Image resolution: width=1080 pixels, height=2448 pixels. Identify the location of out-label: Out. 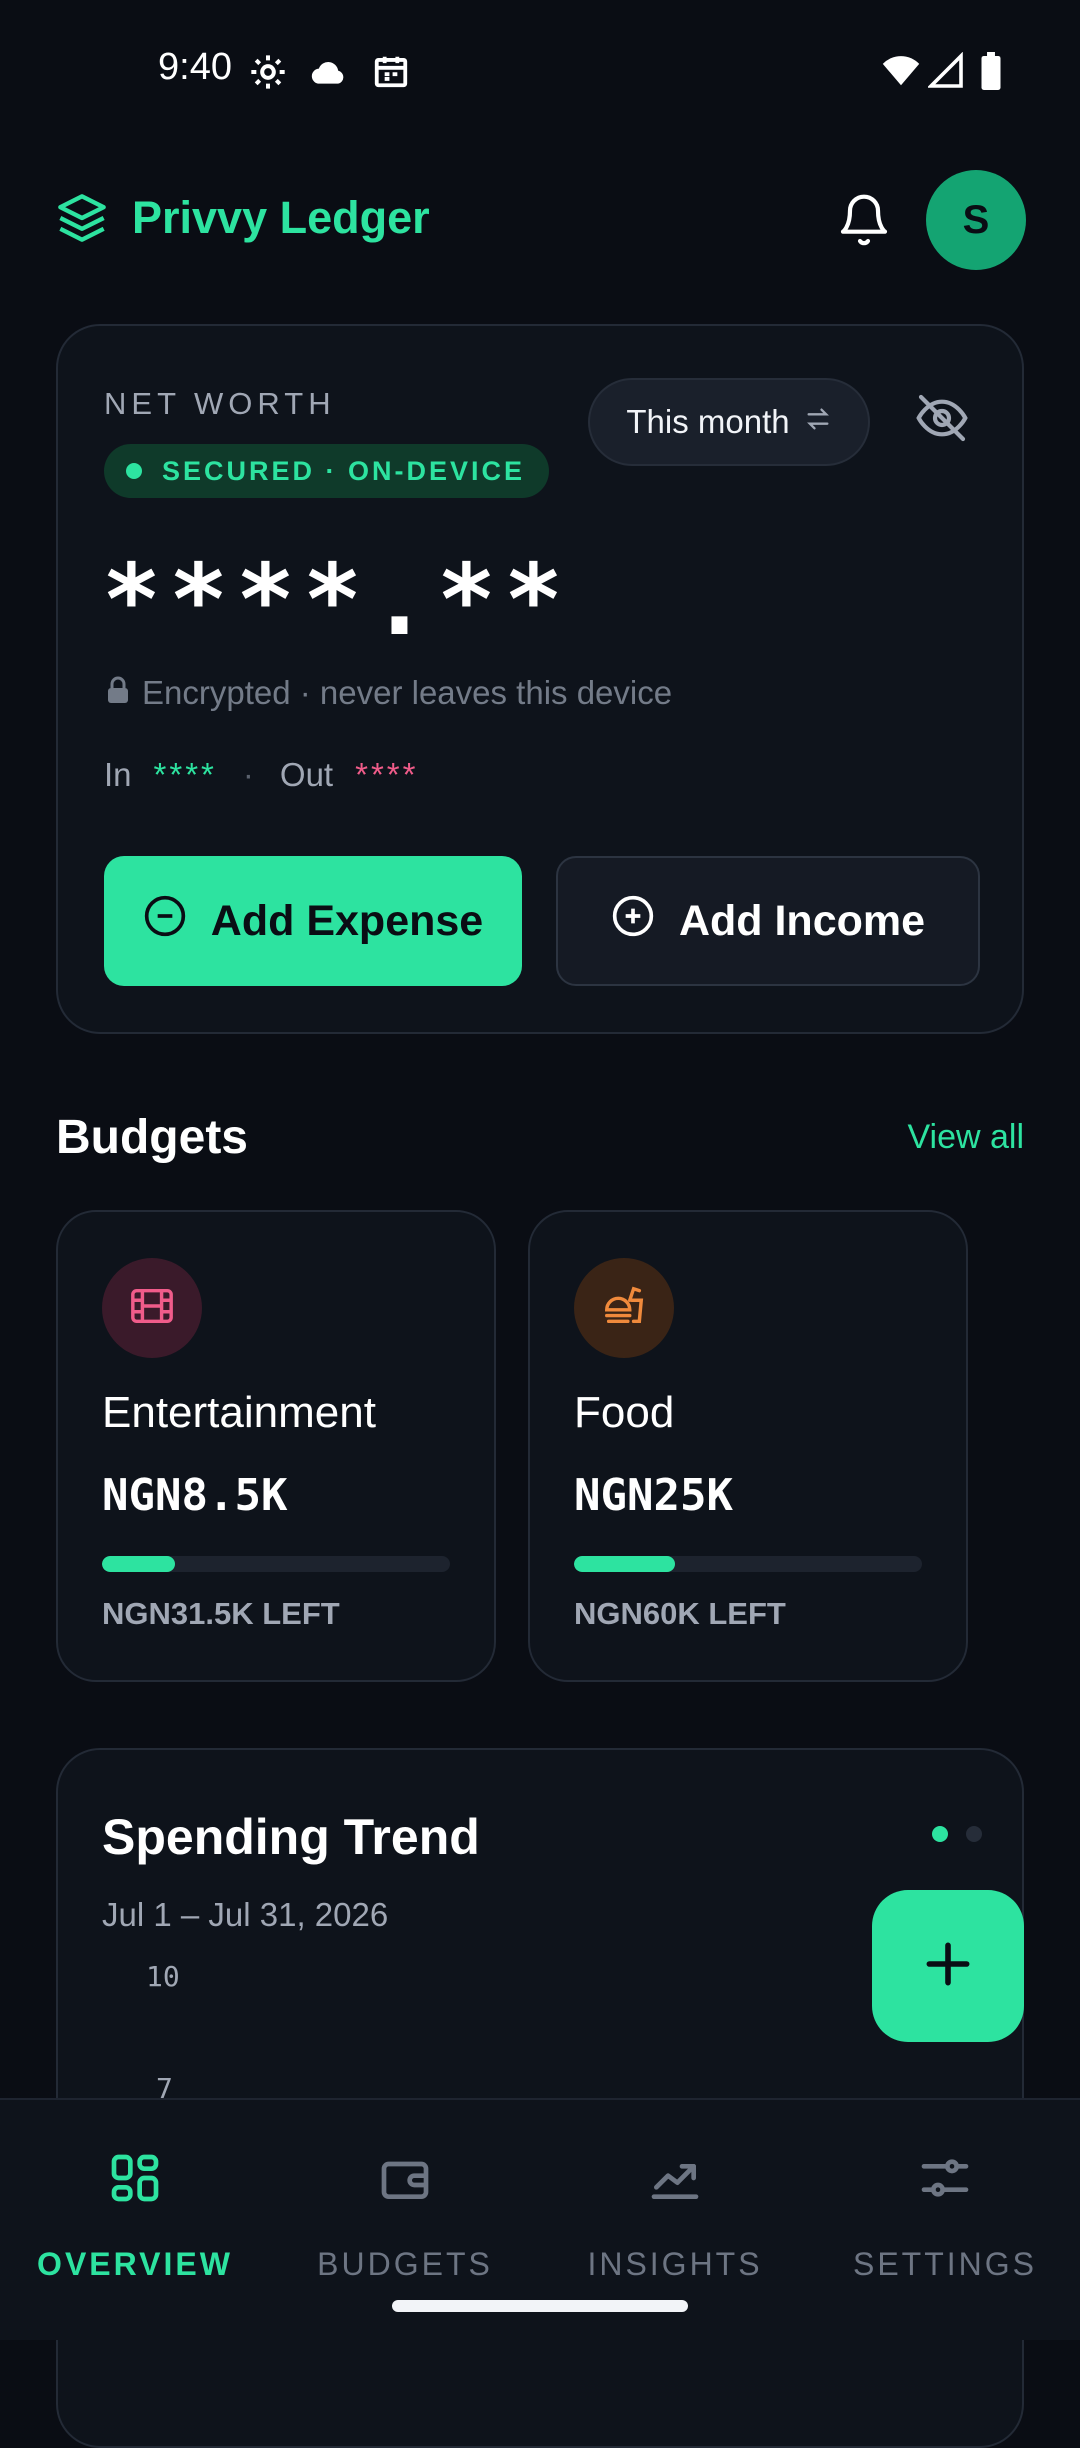
(306, 774).